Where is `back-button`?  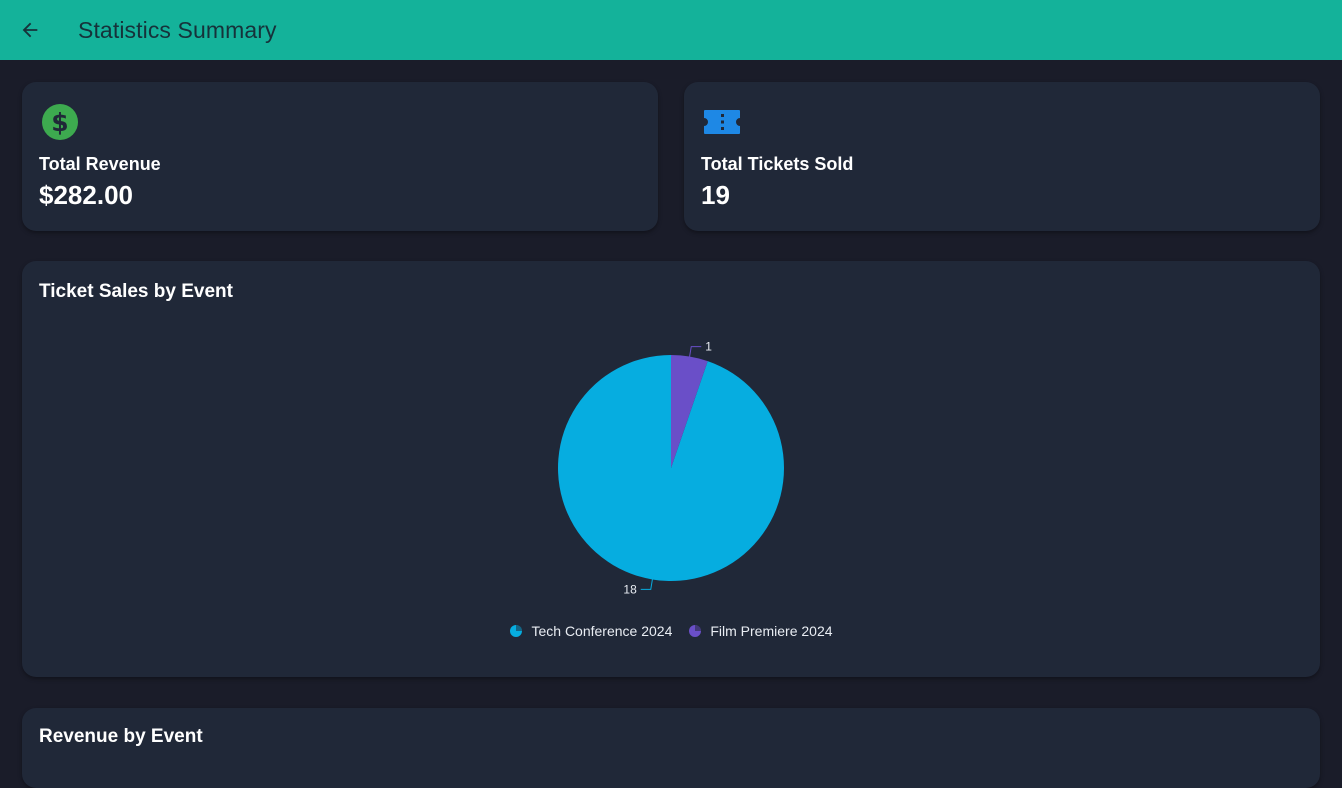
back-button is located at coordinates (30, 30).